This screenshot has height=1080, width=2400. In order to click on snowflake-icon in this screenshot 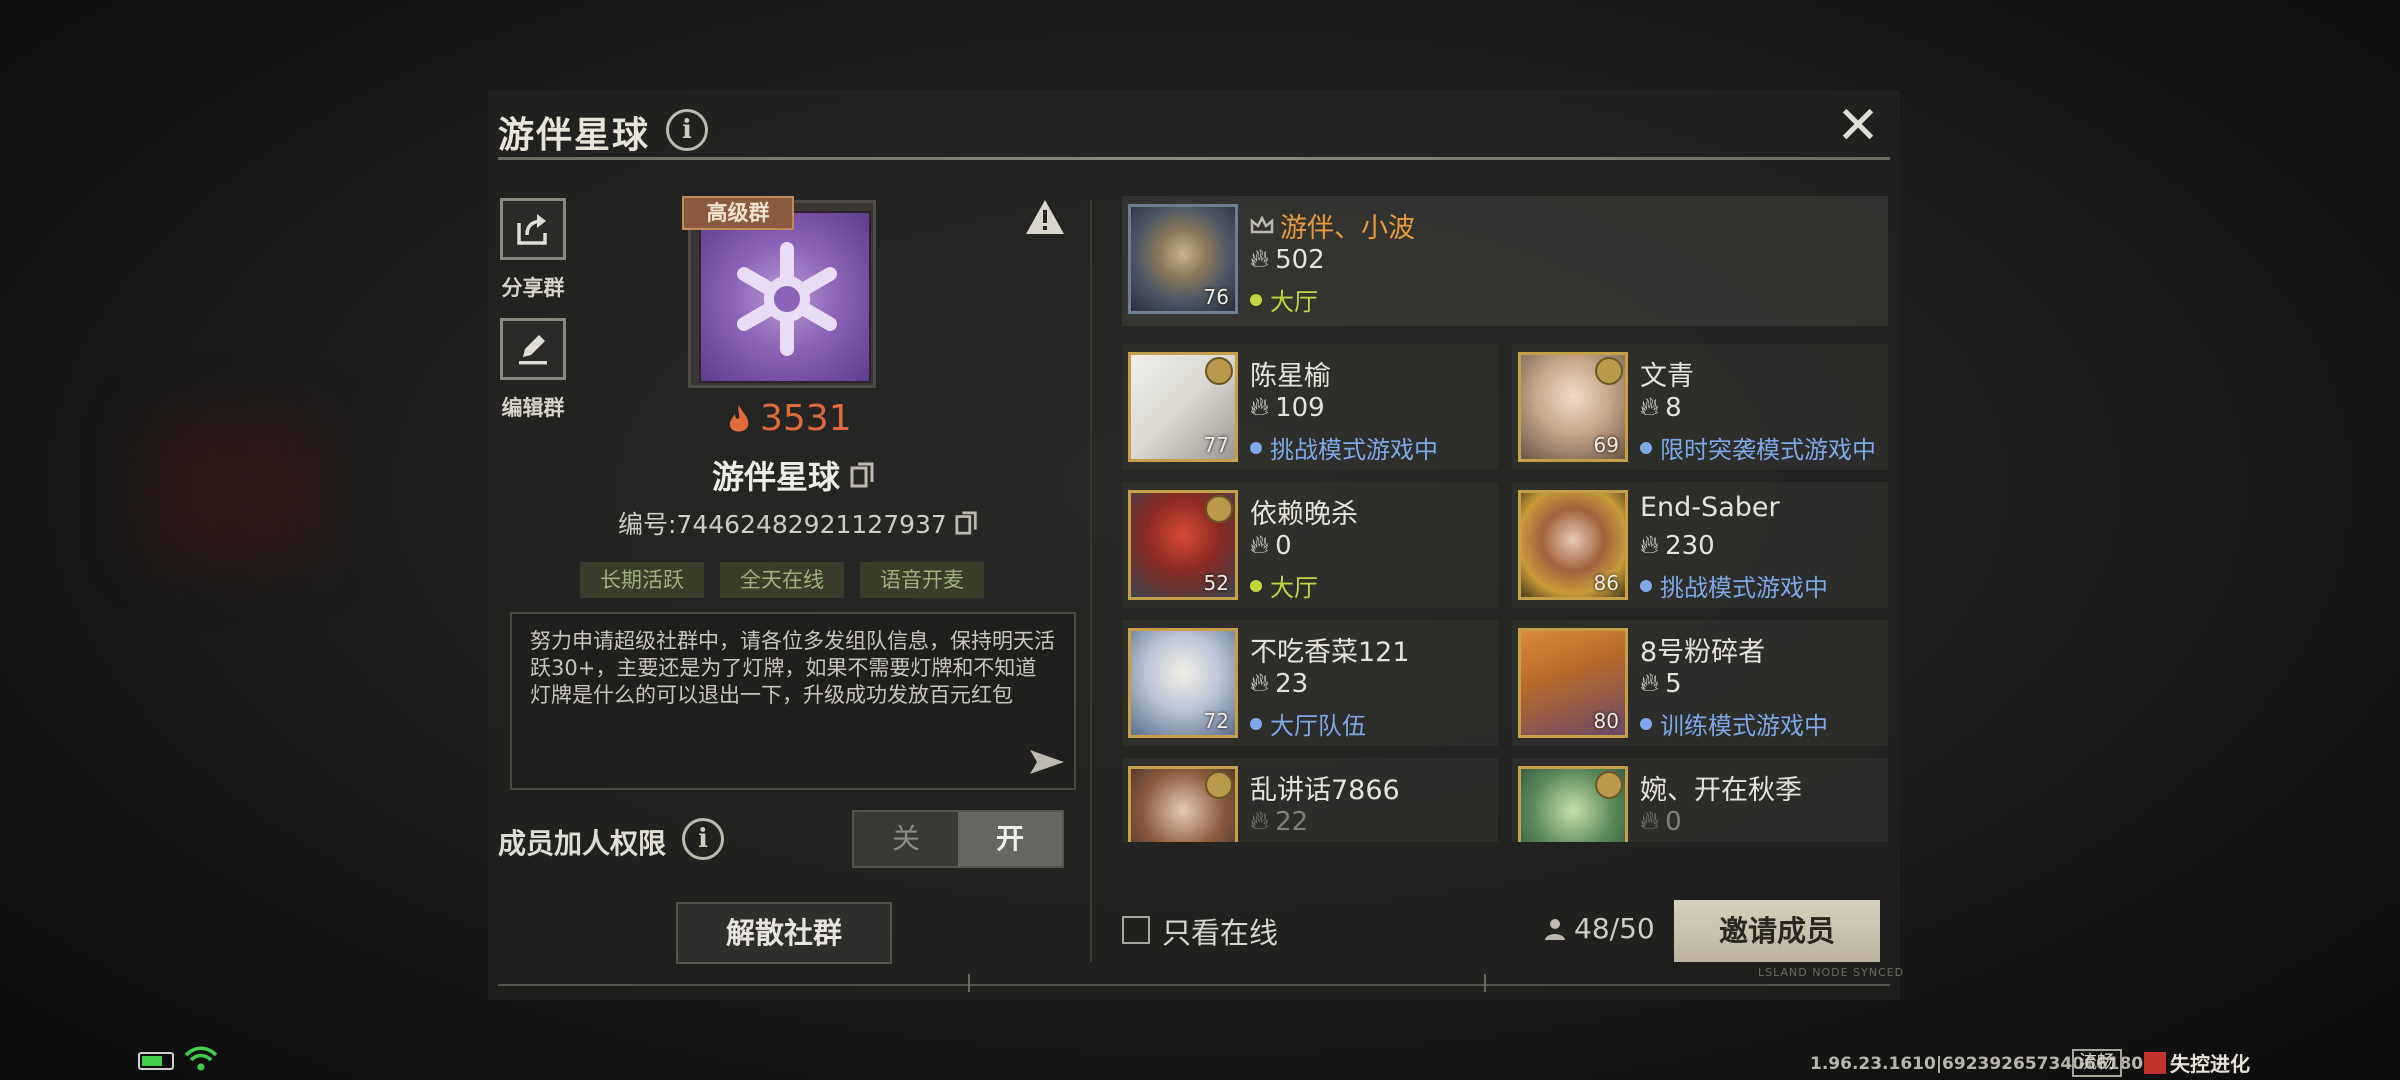, I will do `click(787, 299)`.